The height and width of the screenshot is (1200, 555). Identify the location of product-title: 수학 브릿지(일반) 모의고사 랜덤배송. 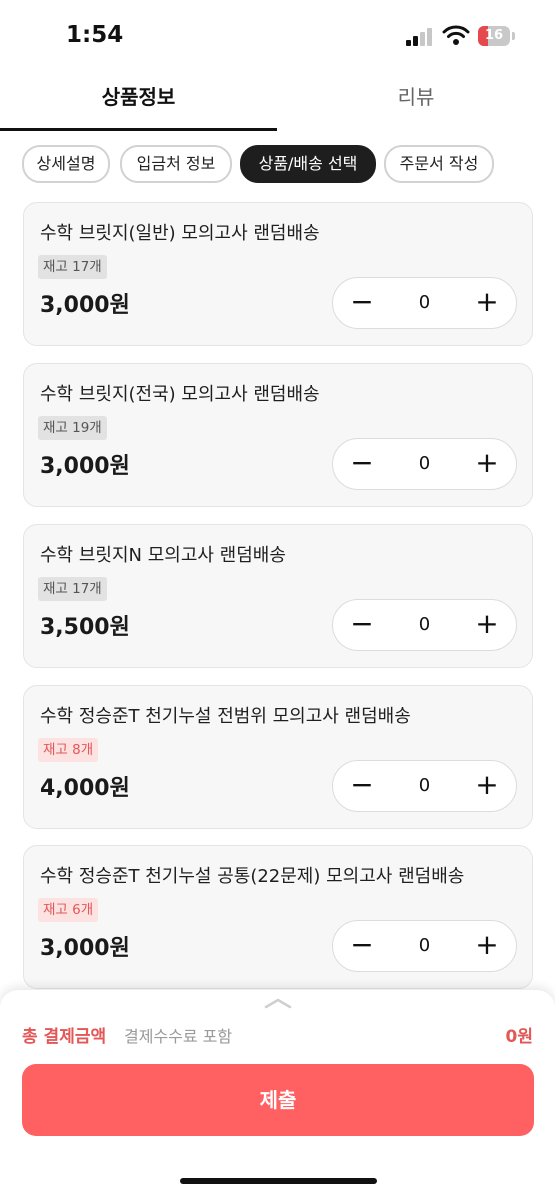
(180, 233).